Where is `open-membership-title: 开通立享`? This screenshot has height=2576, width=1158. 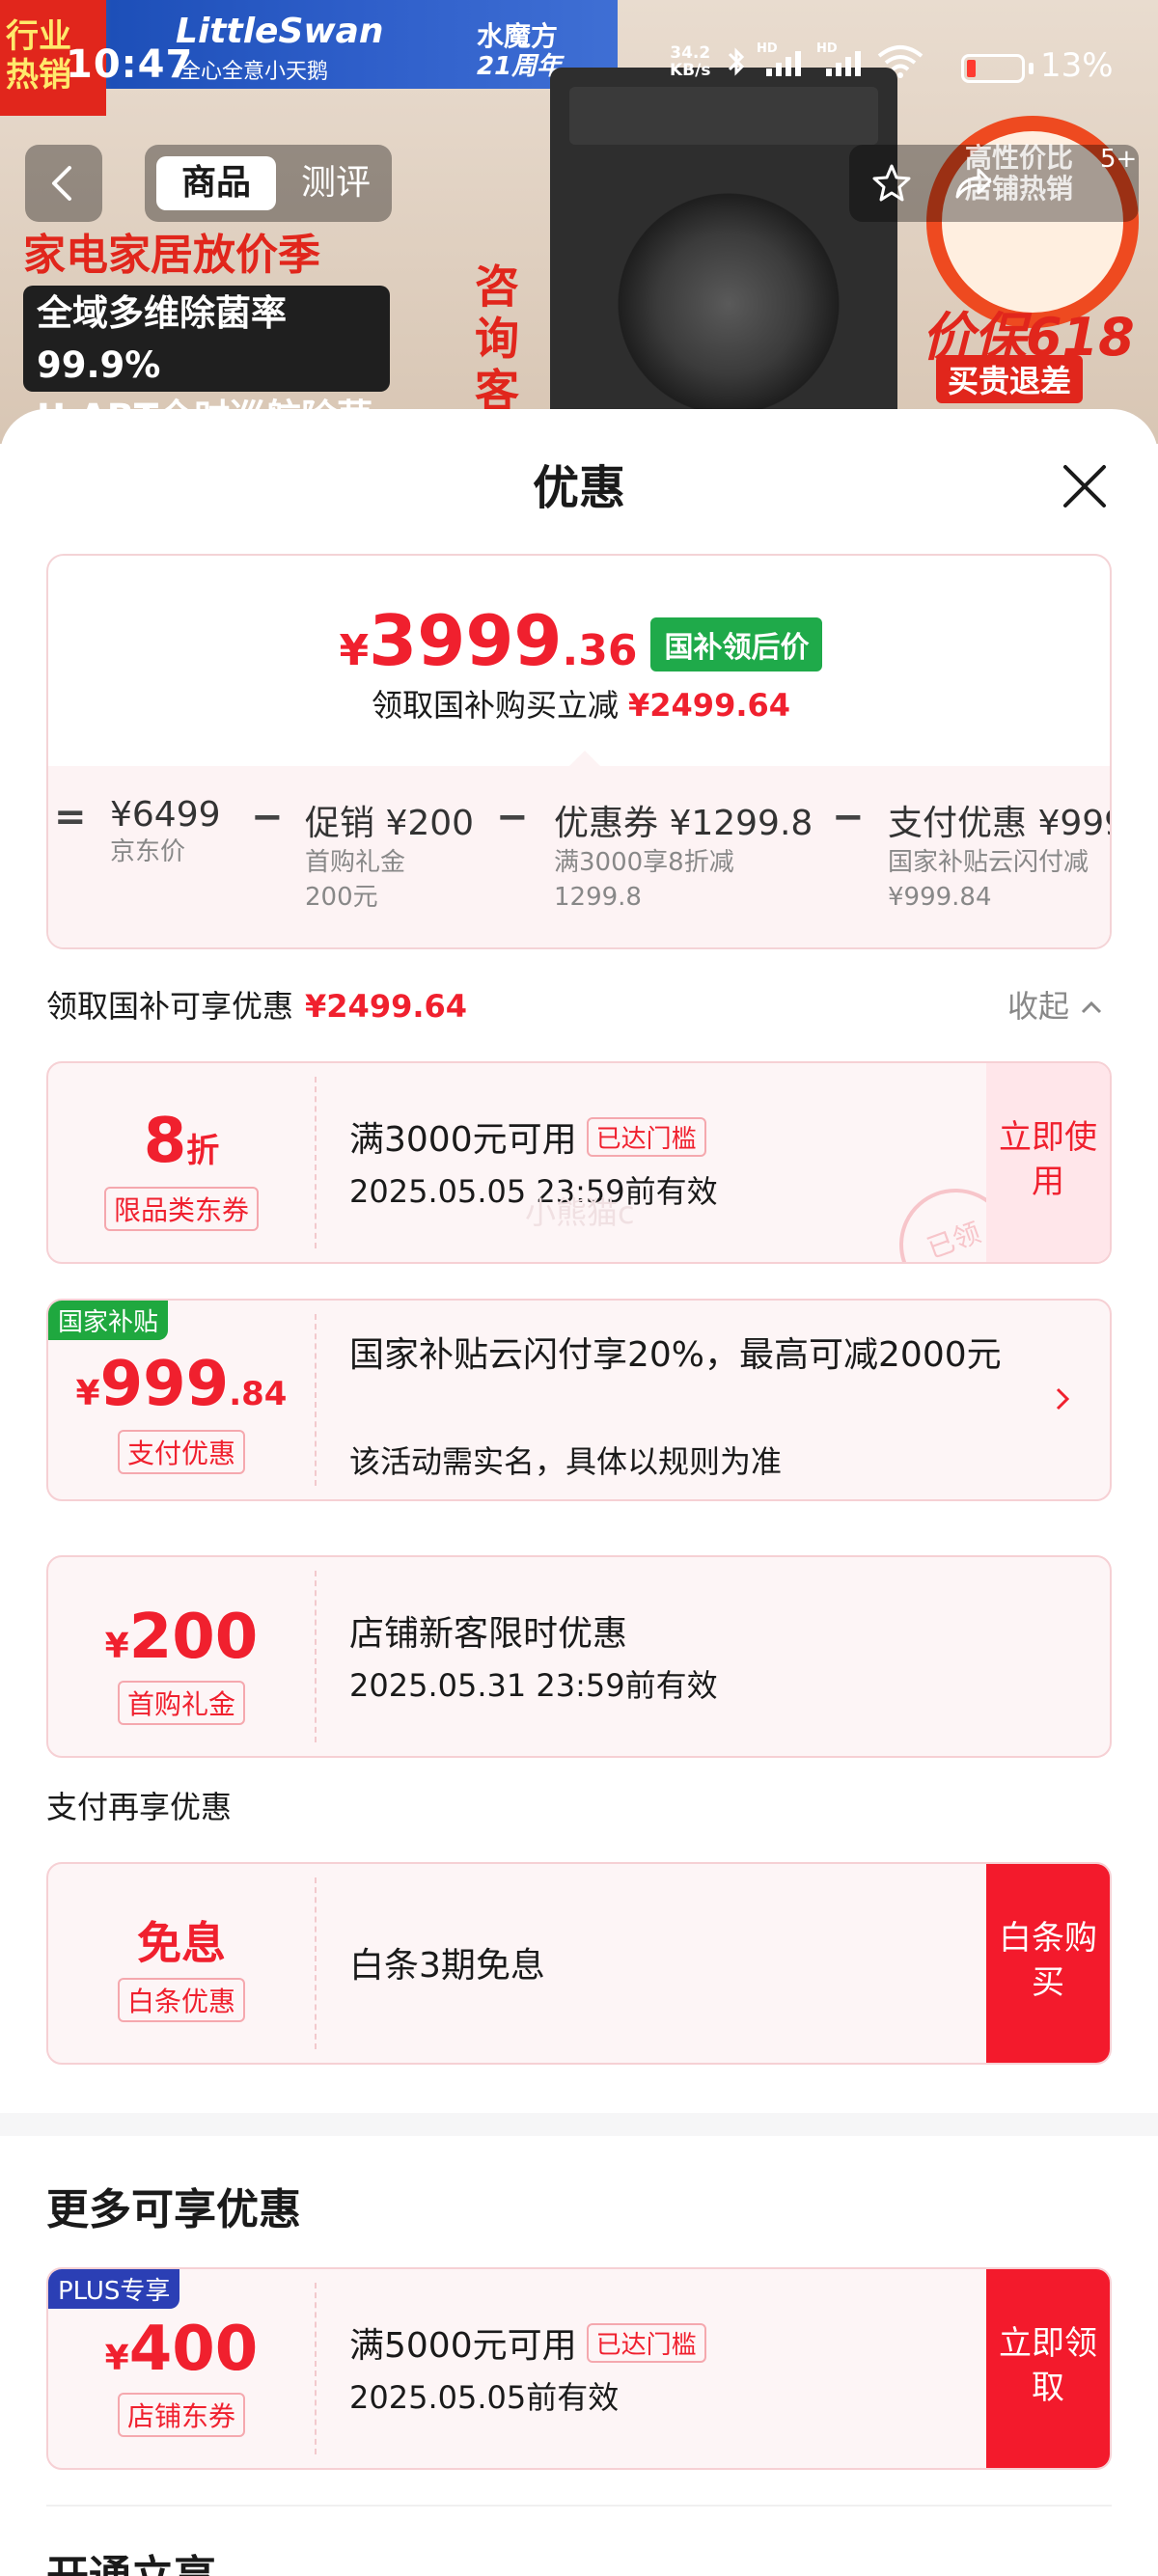
open-membership-title: 开通立享 is located at coordinates (131, 2558).